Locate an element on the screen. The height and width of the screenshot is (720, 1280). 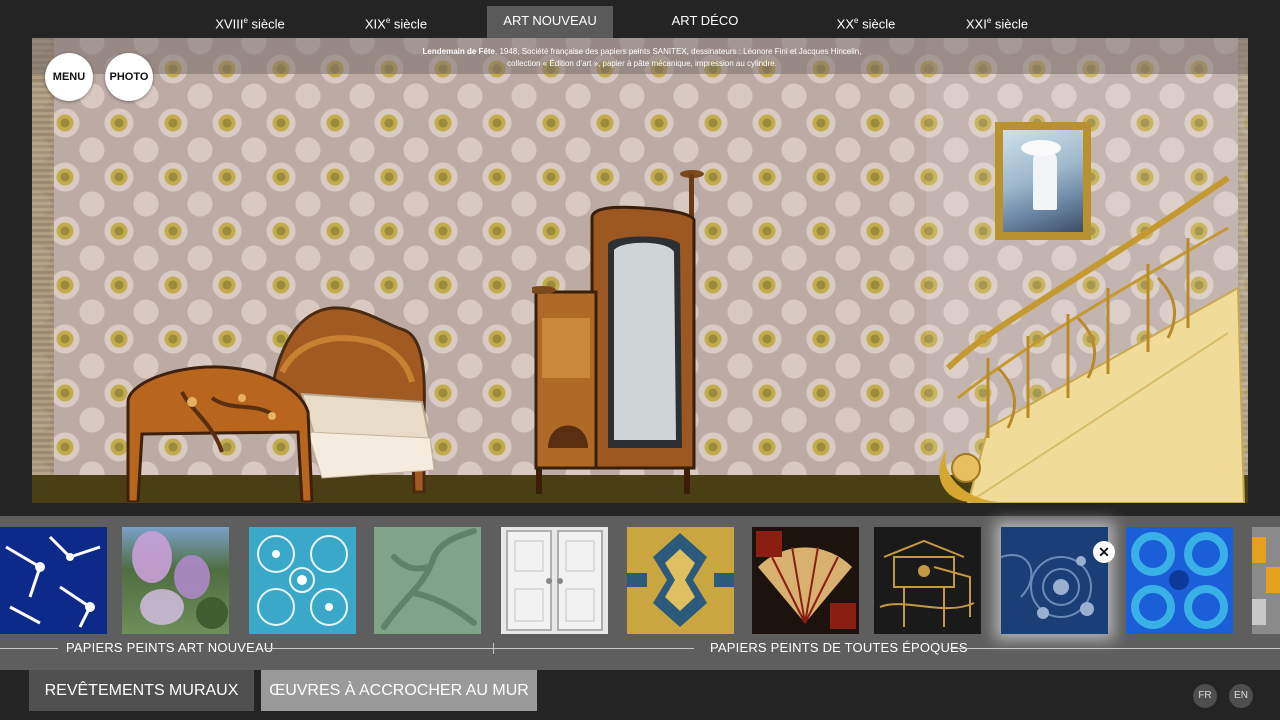
tab-wall-coverings: REVÊTEMENTS MURAUX is located at coordinates (141, 690).